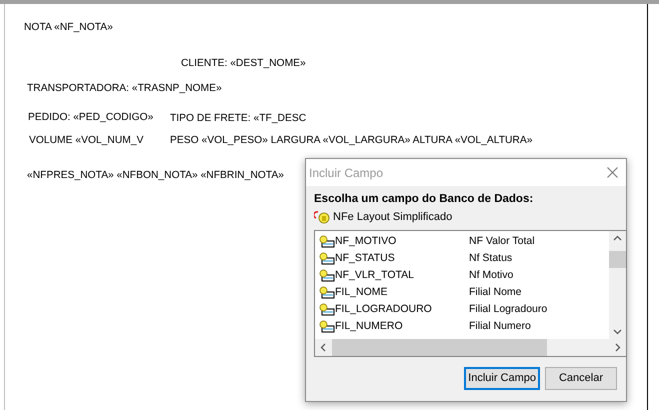  Describe the element at coordinates (500, 326) in the screenshot. I see `field-description: Filial Numero` at that location.